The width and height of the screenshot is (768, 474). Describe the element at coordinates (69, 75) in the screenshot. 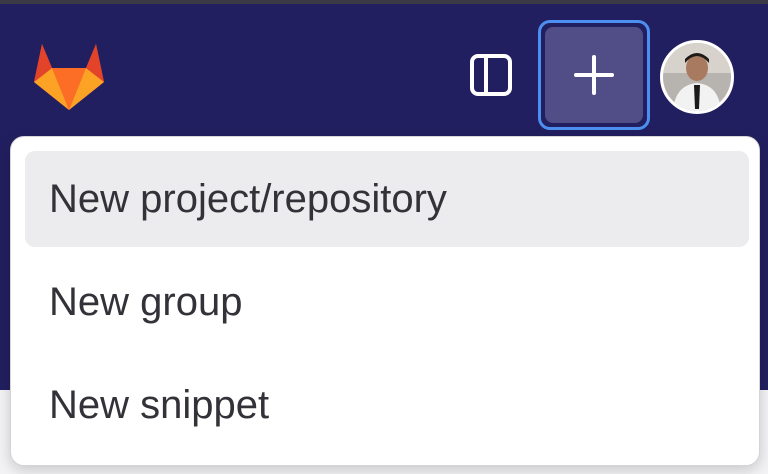

I see `gitlab-logo-icon` at that location.